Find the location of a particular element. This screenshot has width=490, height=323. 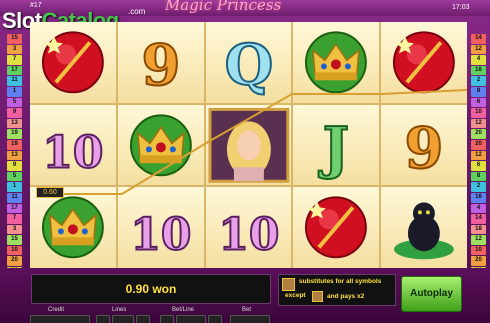

info-line-3: and pays x2 is located at coordinates (346, 296).